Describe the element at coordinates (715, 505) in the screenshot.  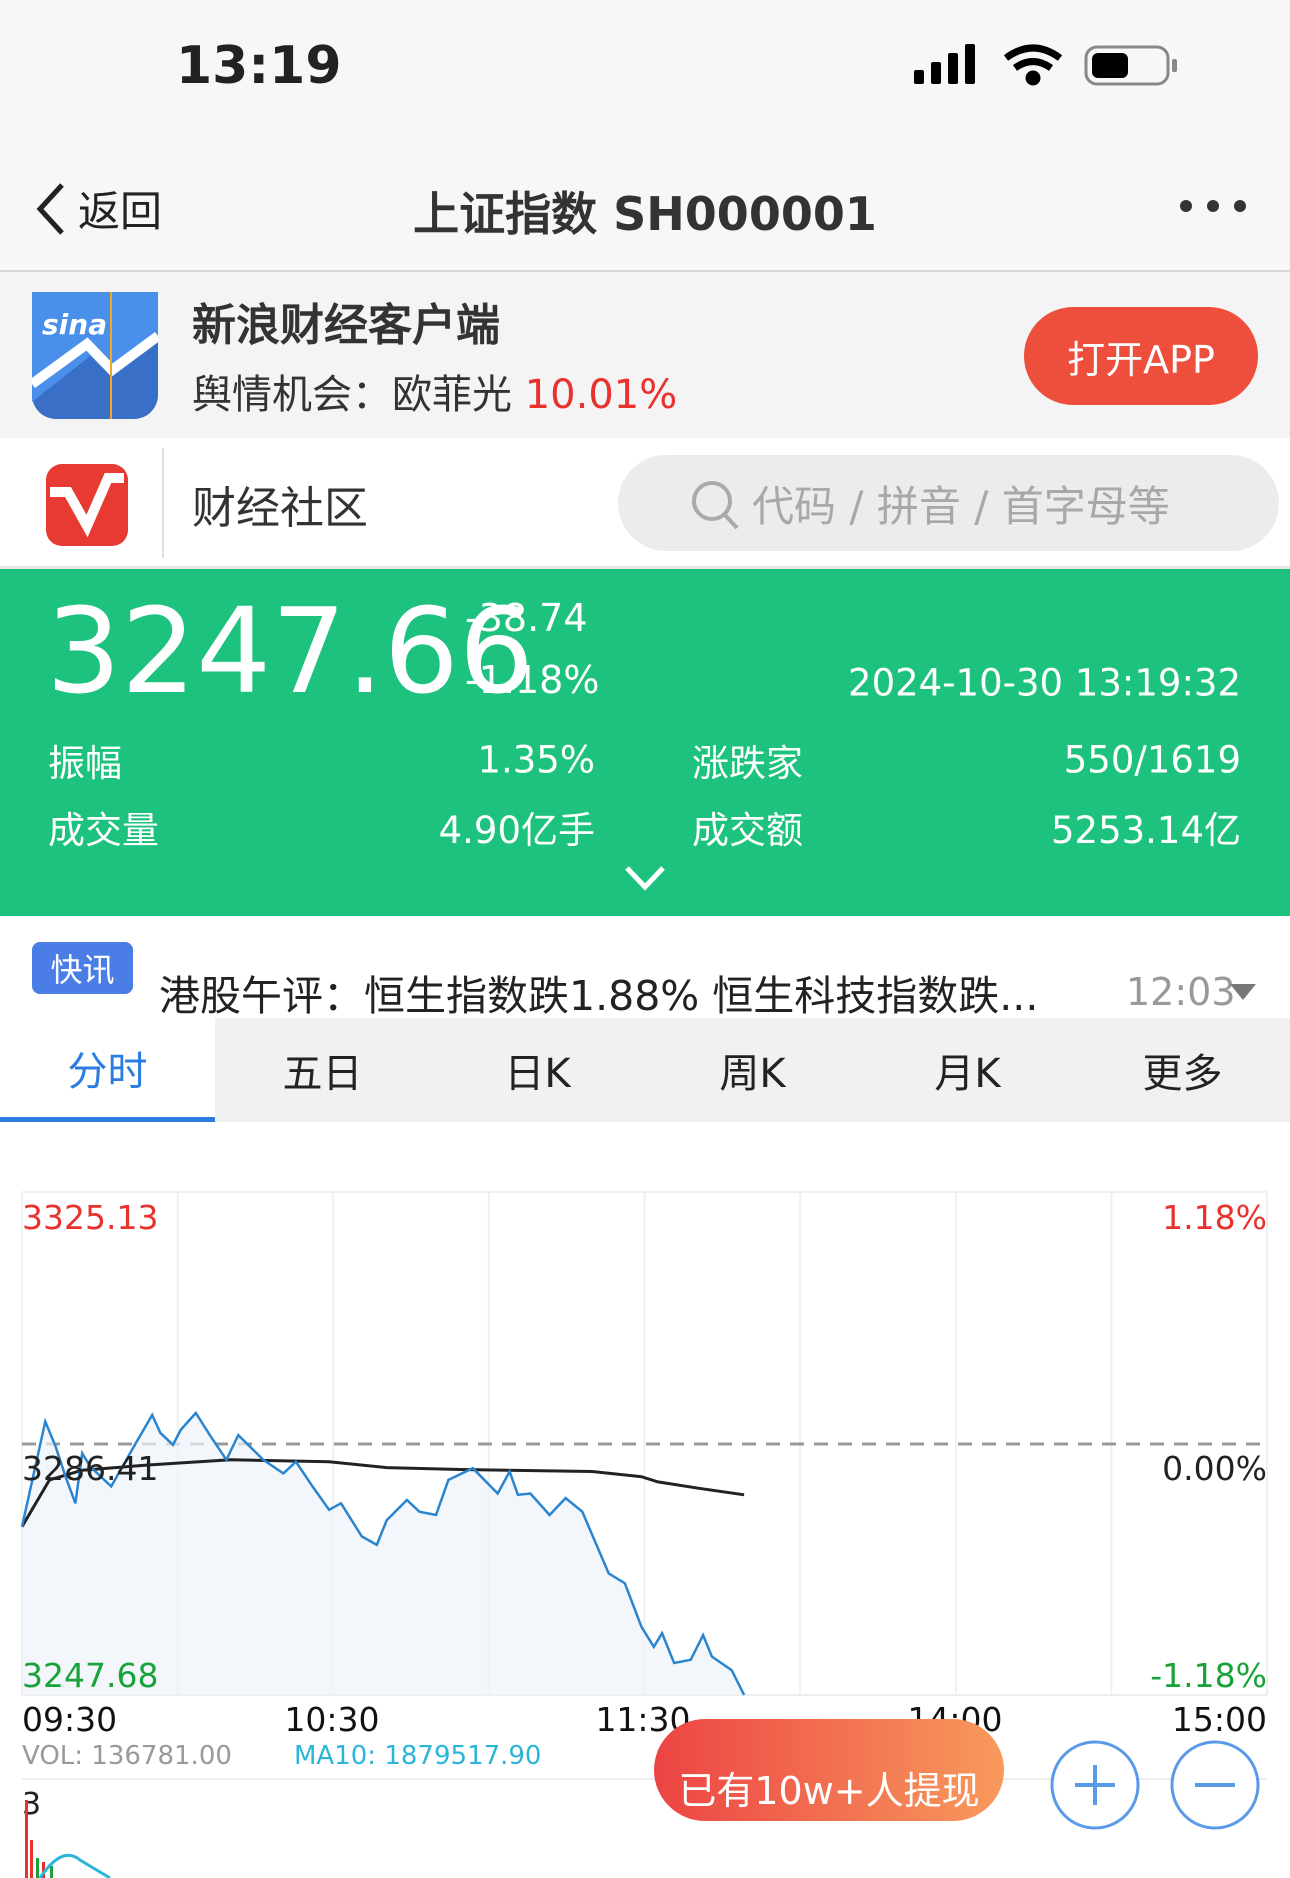
I see `search-icon` at that location.